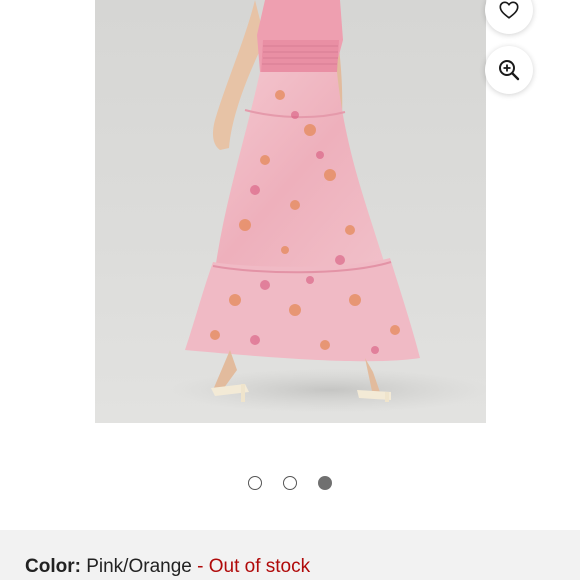  What do you see at coordinates (509, 10) in the screenshot?
I see `heart-icon` at bounding box center [509, 10].